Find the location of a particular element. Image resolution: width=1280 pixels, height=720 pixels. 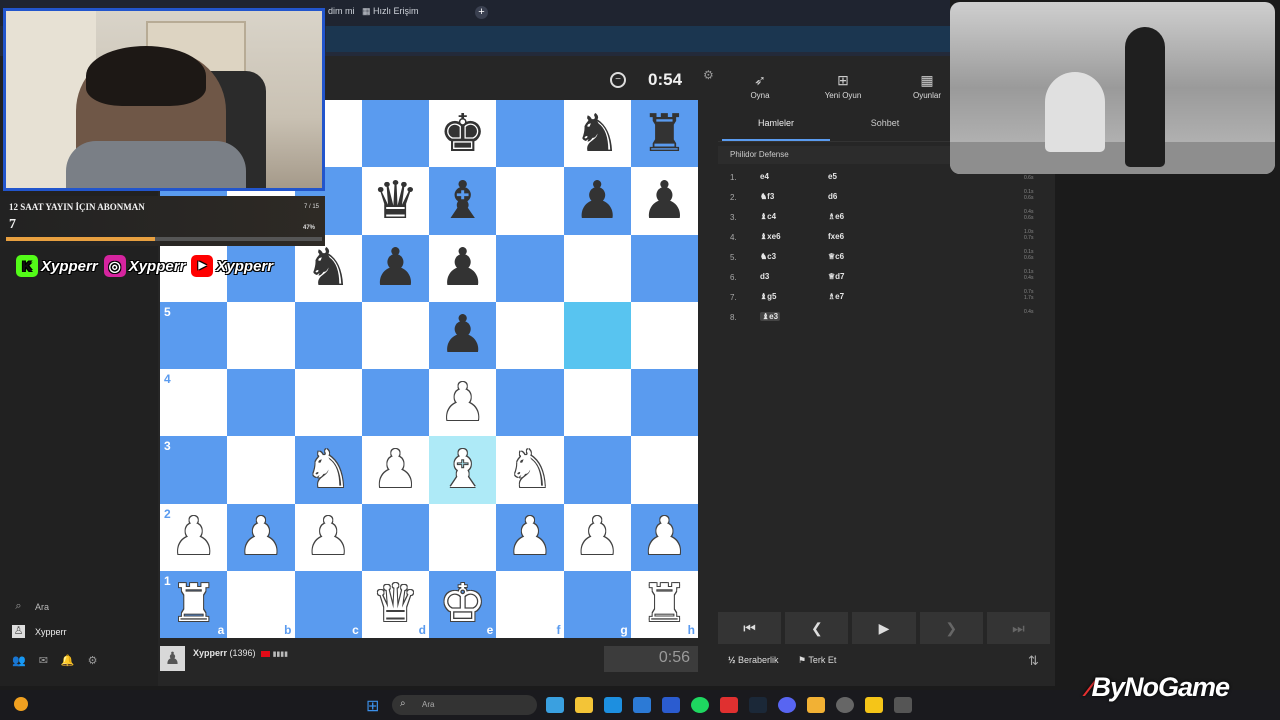

player-name: Xypperr is located at coordinates (210, 653).